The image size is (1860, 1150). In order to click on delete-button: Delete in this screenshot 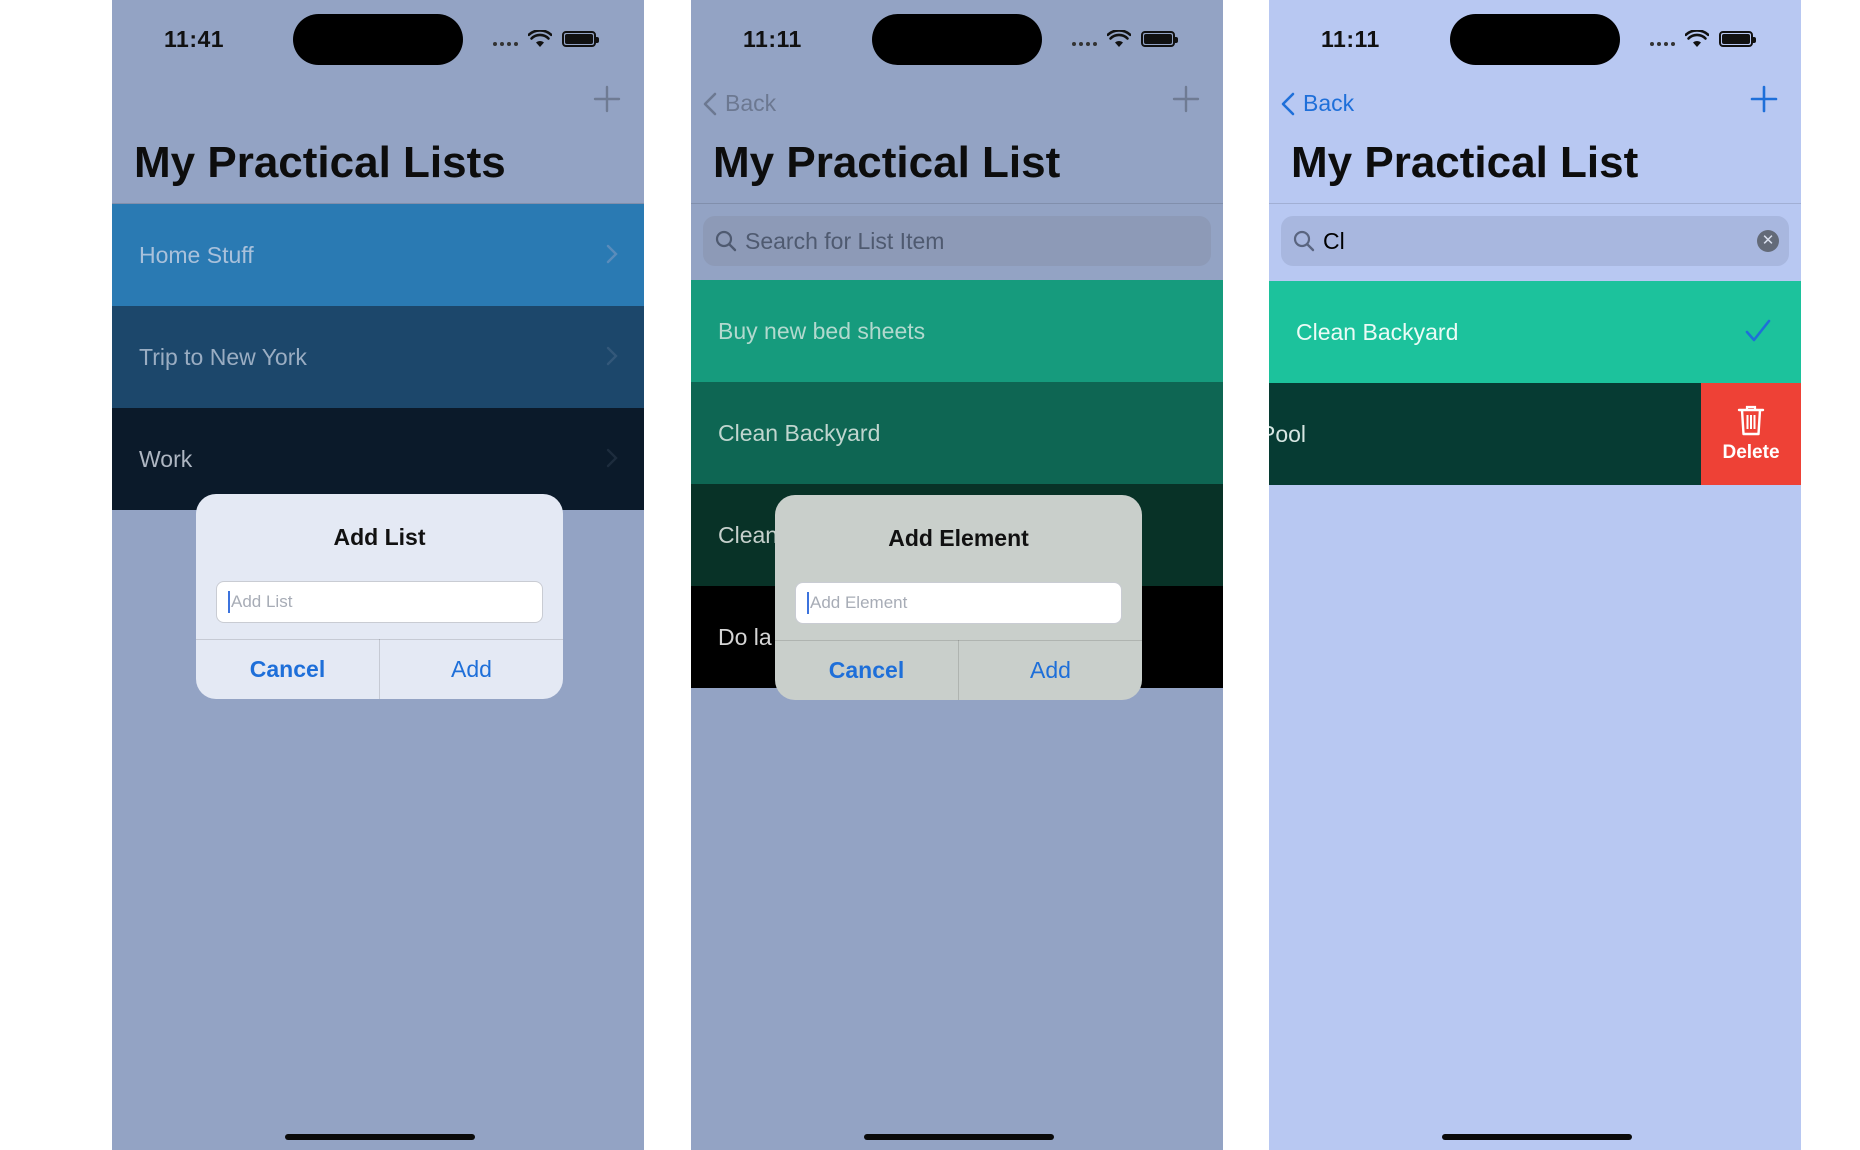, I will do `click(1751, 434)`.